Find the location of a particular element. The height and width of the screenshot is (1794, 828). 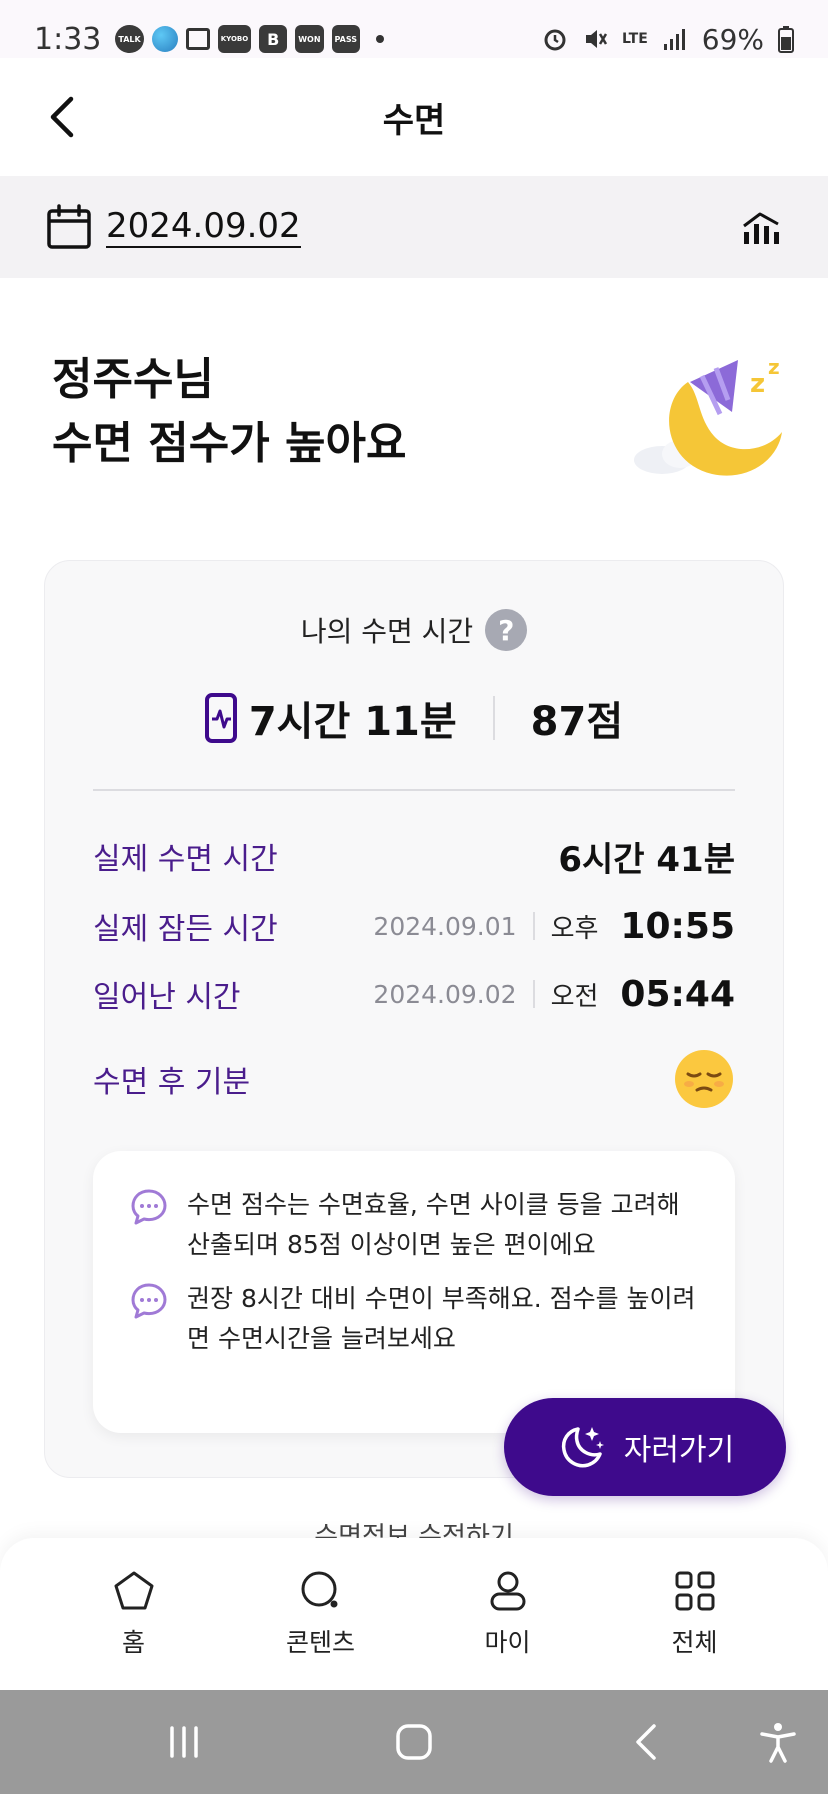

network-type: LTE is located at coordinates (635, 39).